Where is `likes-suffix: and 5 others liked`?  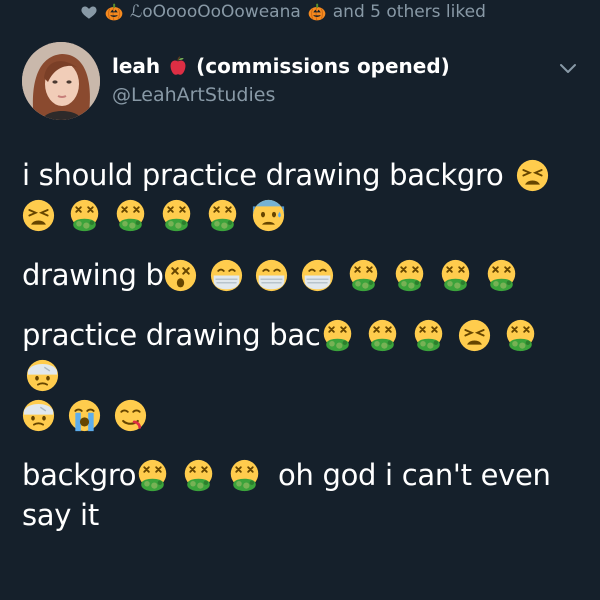
likes-suffix: and 5 others liked is located at coordinates (409, 12).